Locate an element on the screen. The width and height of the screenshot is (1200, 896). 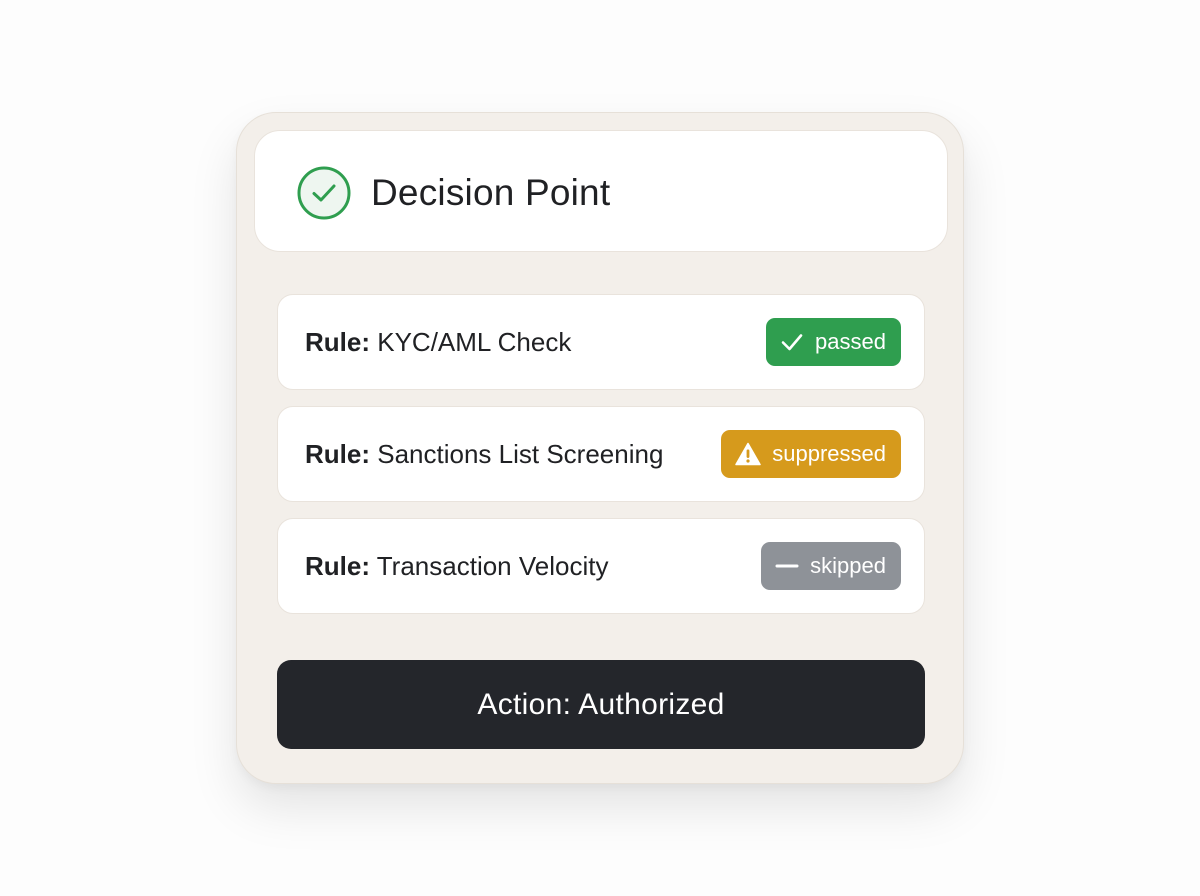
rule-name: KYC/AML Check is located at coordinates (474, 342).